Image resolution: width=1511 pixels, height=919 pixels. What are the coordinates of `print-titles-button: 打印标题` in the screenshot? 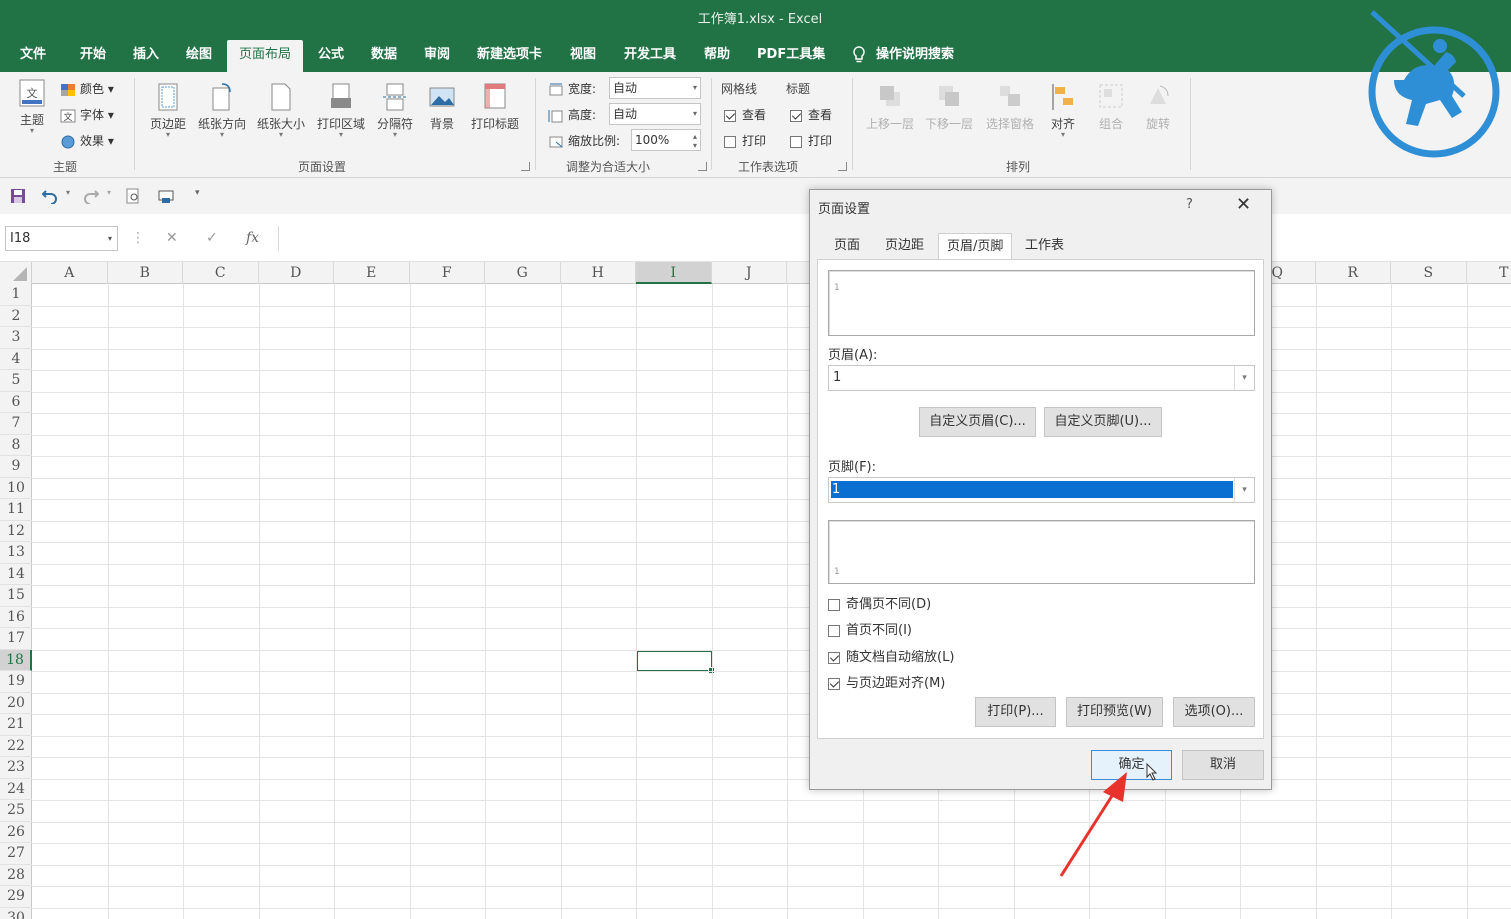 It's located at (495, 107).